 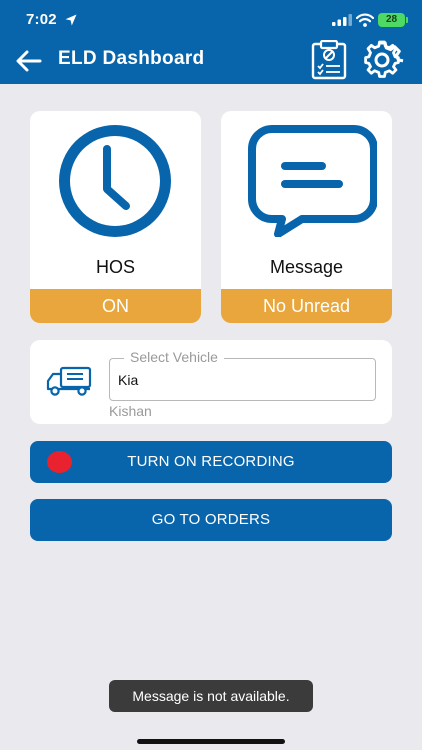 I want to click on status-time: 7:02, so click(x=41, y=19).